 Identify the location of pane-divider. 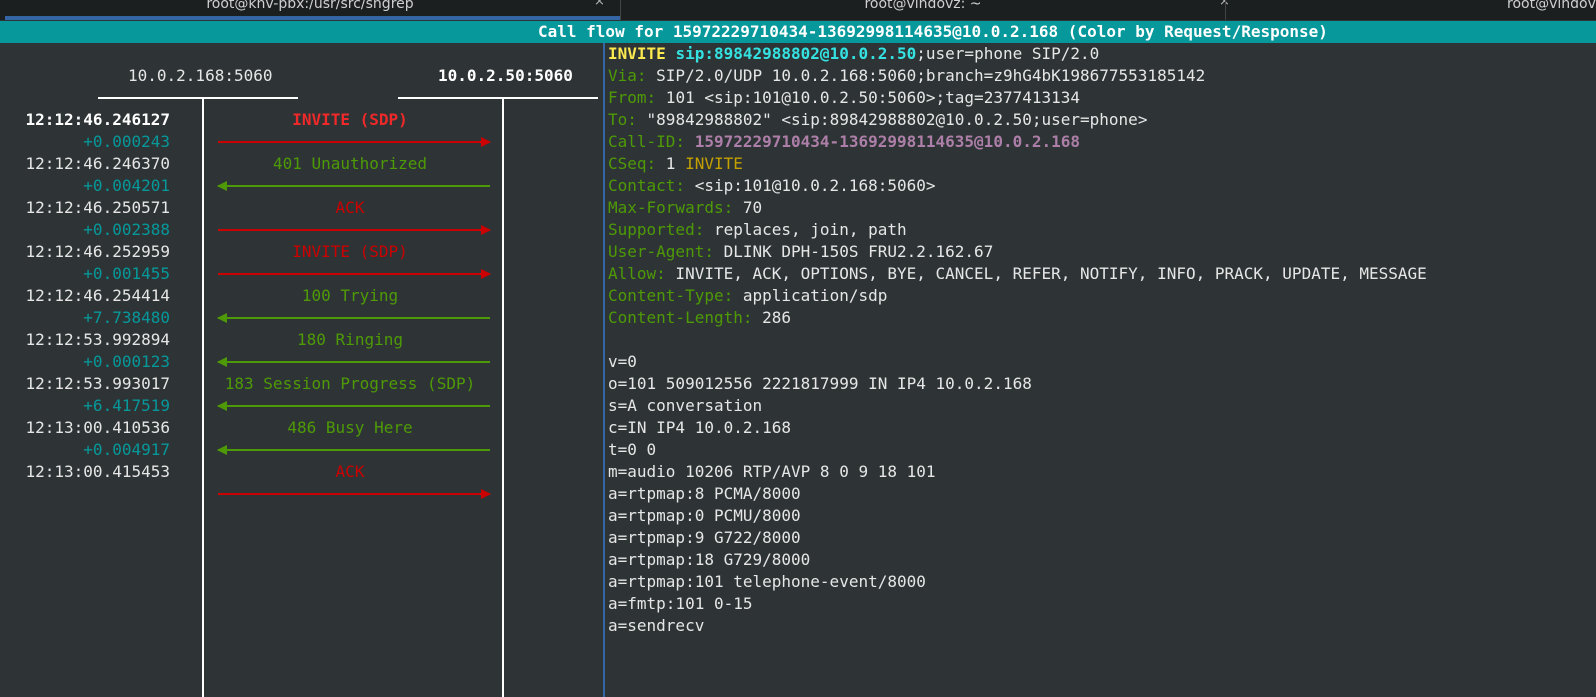
(604, 370).